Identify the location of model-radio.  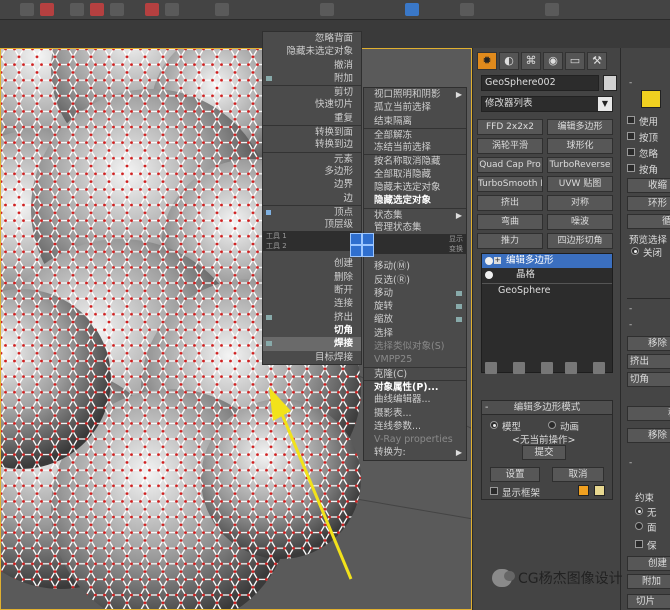
(494, 425).